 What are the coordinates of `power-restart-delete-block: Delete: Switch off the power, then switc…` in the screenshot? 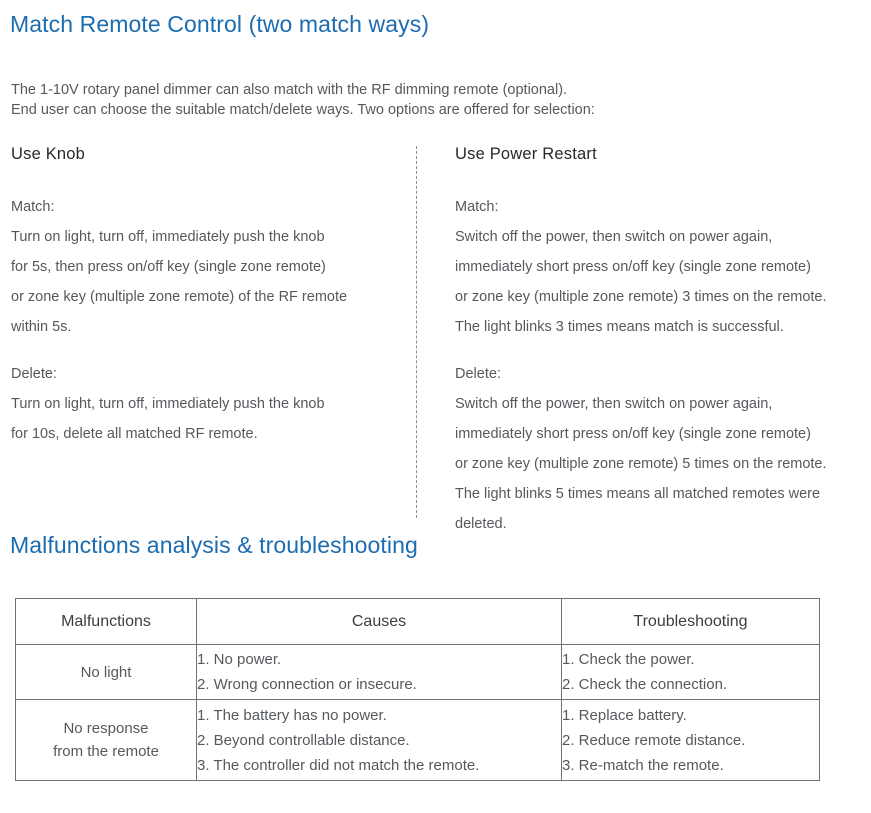 It's located at (660, 449).